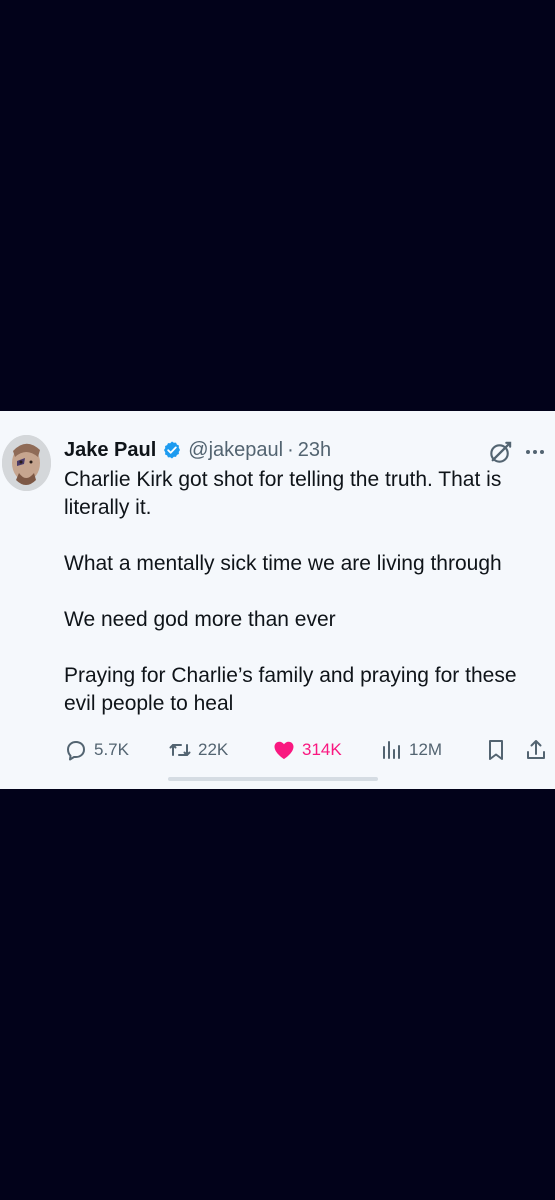  What do you see at coordinates (391, 750) in the screenshot?
I see `views-icon` at bounding box center [391, 750].